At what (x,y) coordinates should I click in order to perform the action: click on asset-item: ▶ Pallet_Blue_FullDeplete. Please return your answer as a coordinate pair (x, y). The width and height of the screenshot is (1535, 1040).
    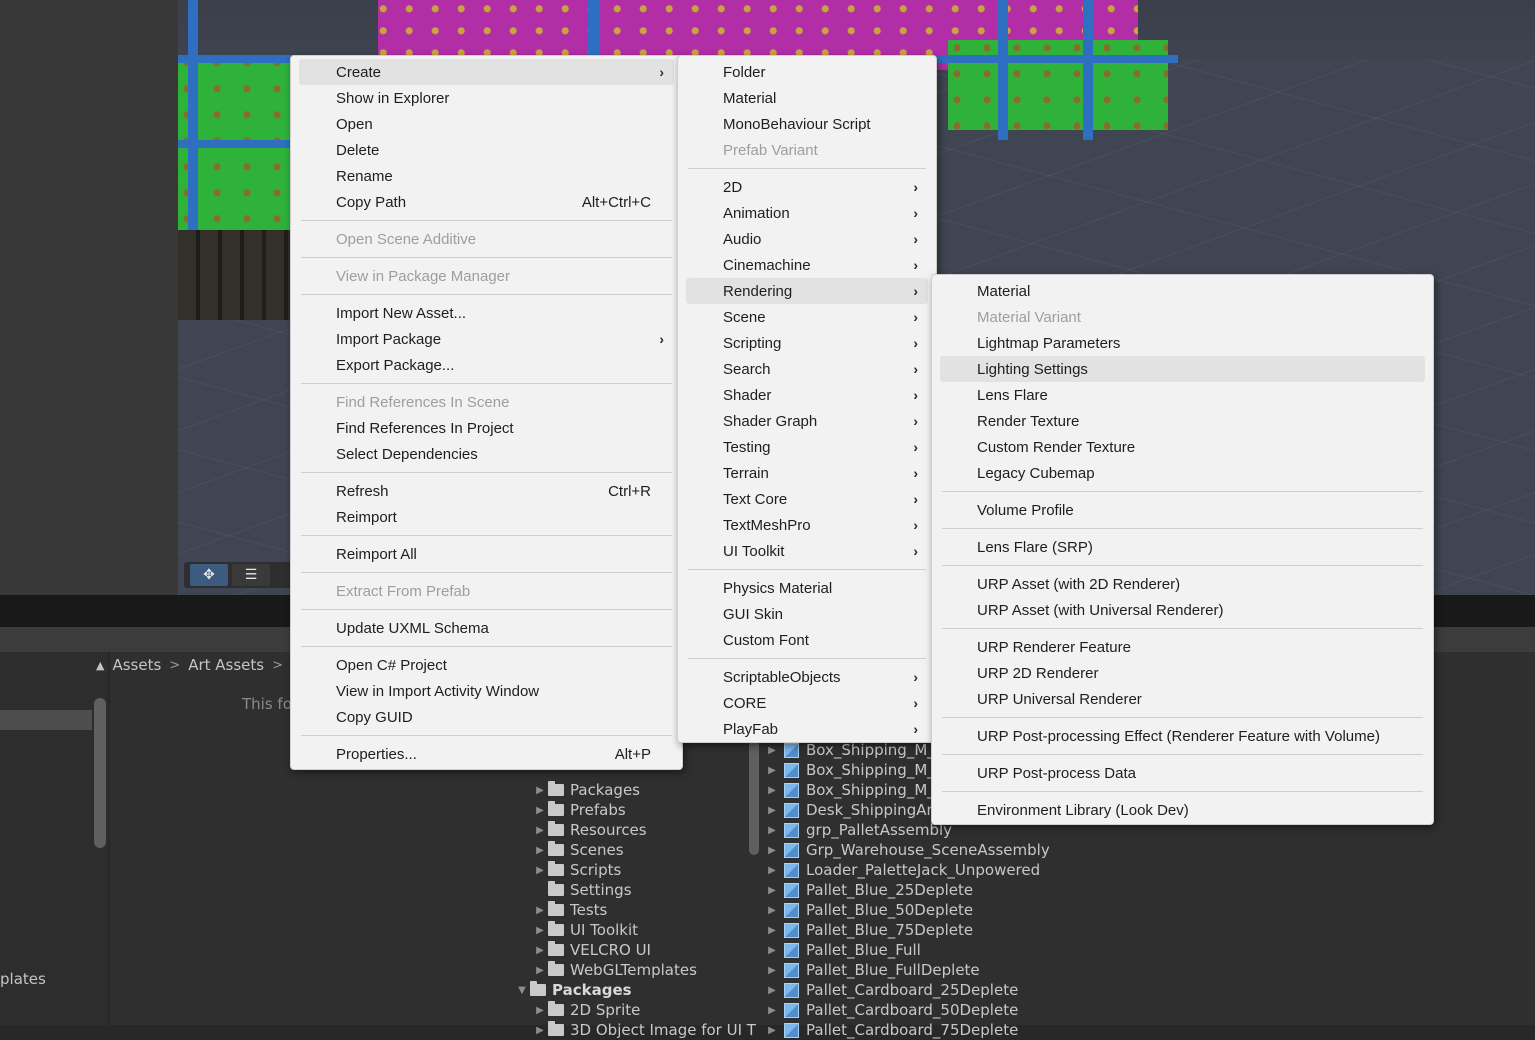
    Looking at the image, I should click on (907, 970).